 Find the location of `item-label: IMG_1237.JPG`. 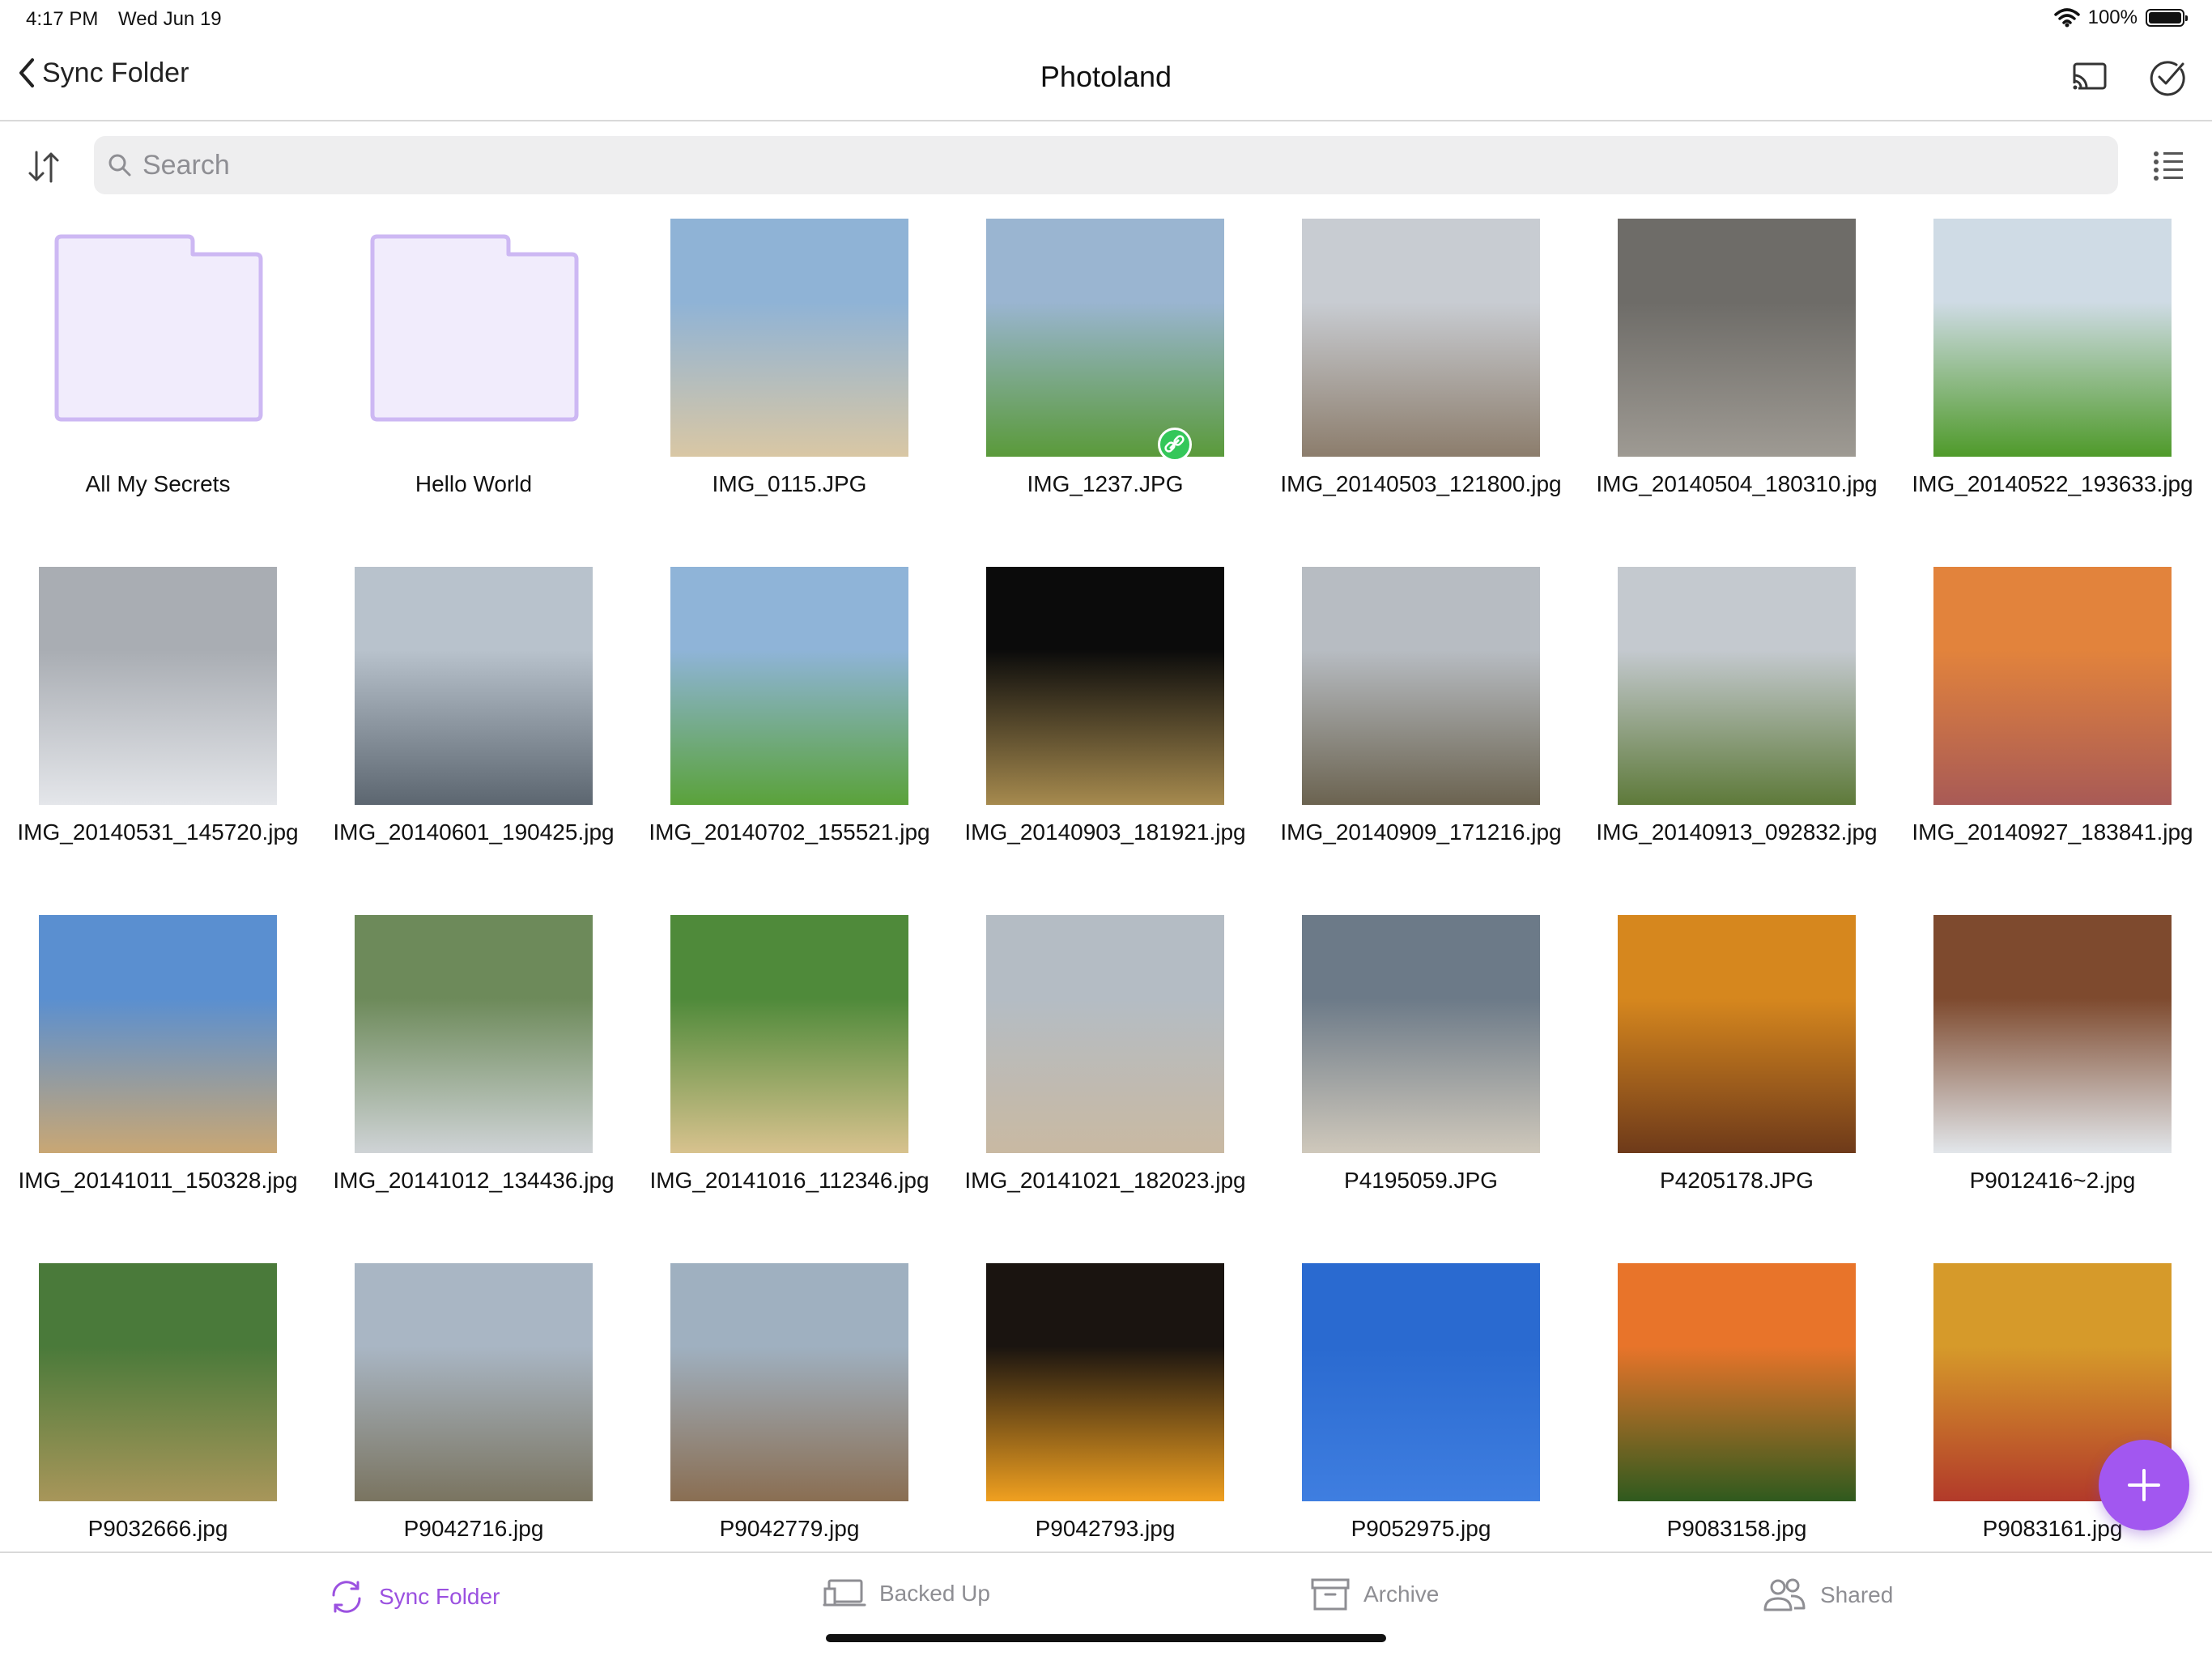

item-label: IMG_1237.JPG is located at coordinates (1105, 484).